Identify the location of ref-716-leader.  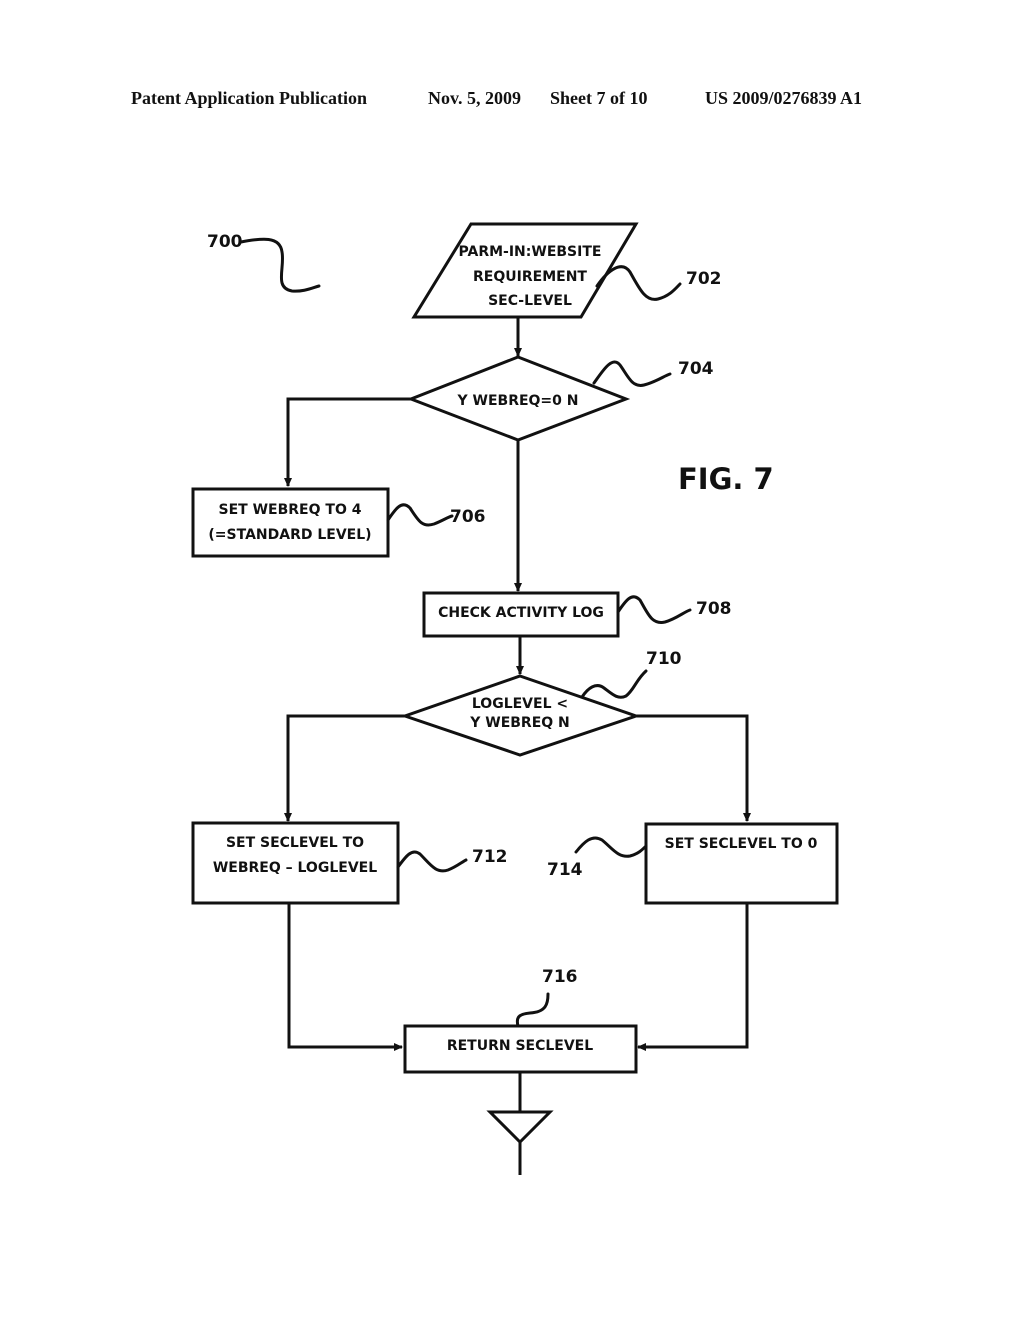
(532, 1010).